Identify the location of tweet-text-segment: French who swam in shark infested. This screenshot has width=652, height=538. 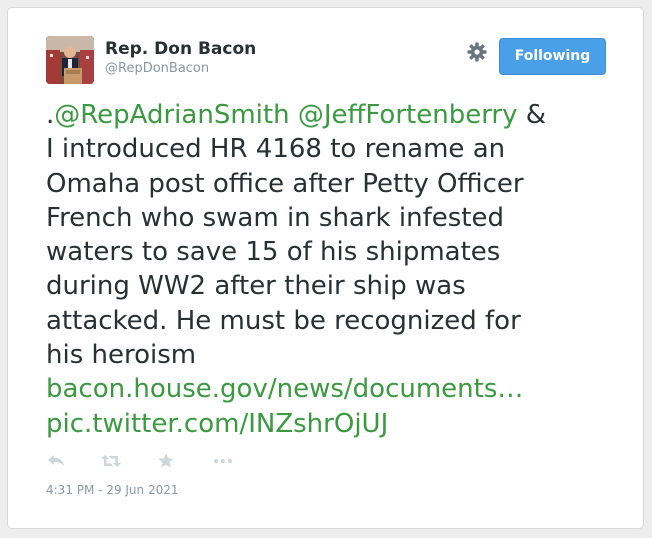
(275, 217).